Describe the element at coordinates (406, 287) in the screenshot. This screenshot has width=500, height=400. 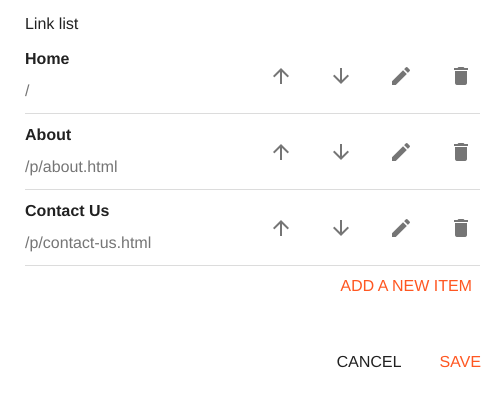
I see `add-item-button: ADD A NEW ITEM` at that location.